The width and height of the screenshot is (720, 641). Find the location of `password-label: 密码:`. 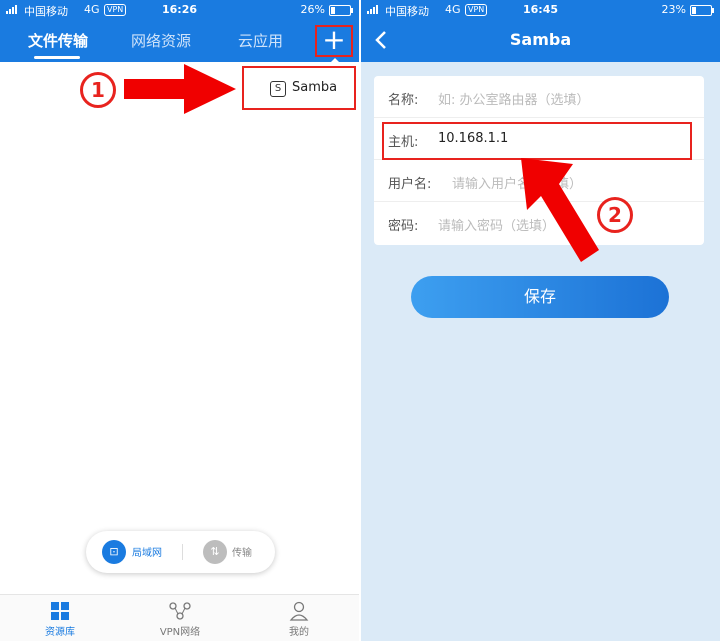

password-label: 密码: is located at coordinates (403, 226).